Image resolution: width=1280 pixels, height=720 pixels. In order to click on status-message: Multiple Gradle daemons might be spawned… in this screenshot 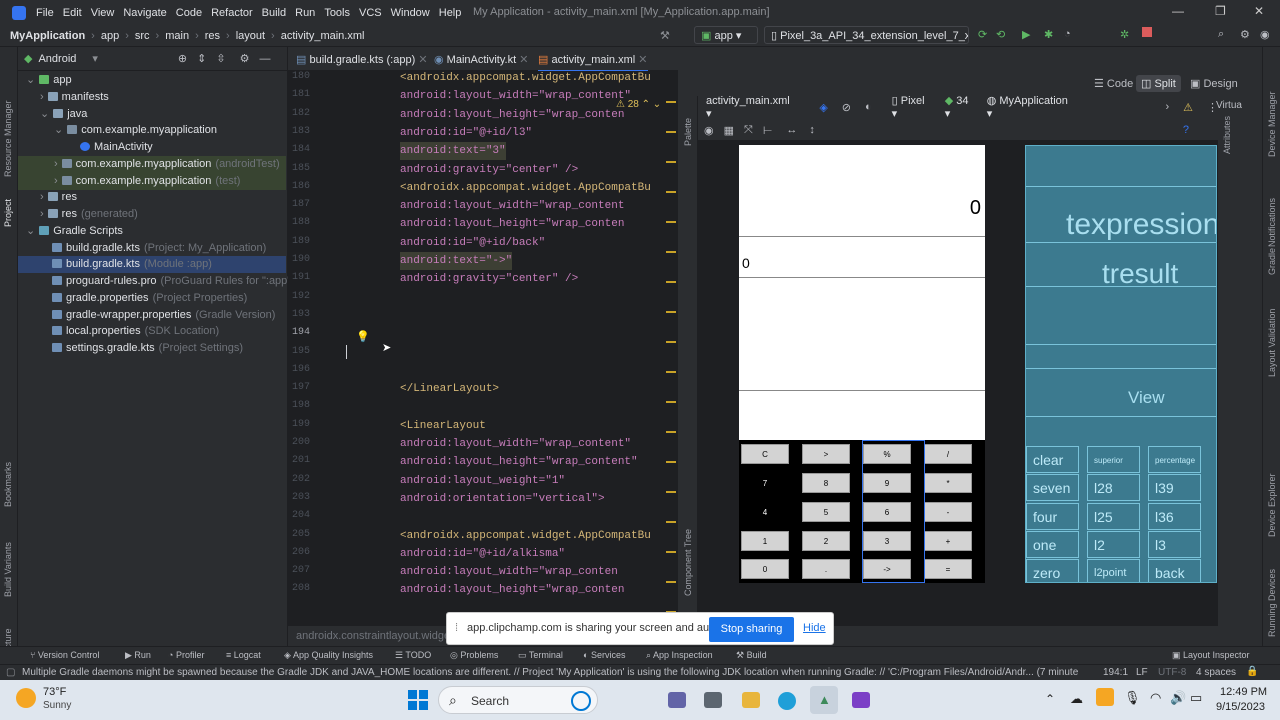, I will do `click(552, 672)`.